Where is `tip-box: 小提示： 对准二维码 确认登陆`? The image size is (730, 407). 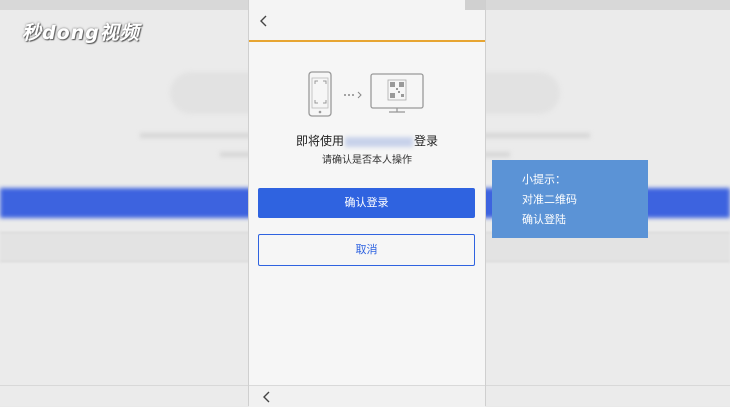
tip-box: 小提示： 对准二维码 确认登陆 is located at coordinates (570, 199).